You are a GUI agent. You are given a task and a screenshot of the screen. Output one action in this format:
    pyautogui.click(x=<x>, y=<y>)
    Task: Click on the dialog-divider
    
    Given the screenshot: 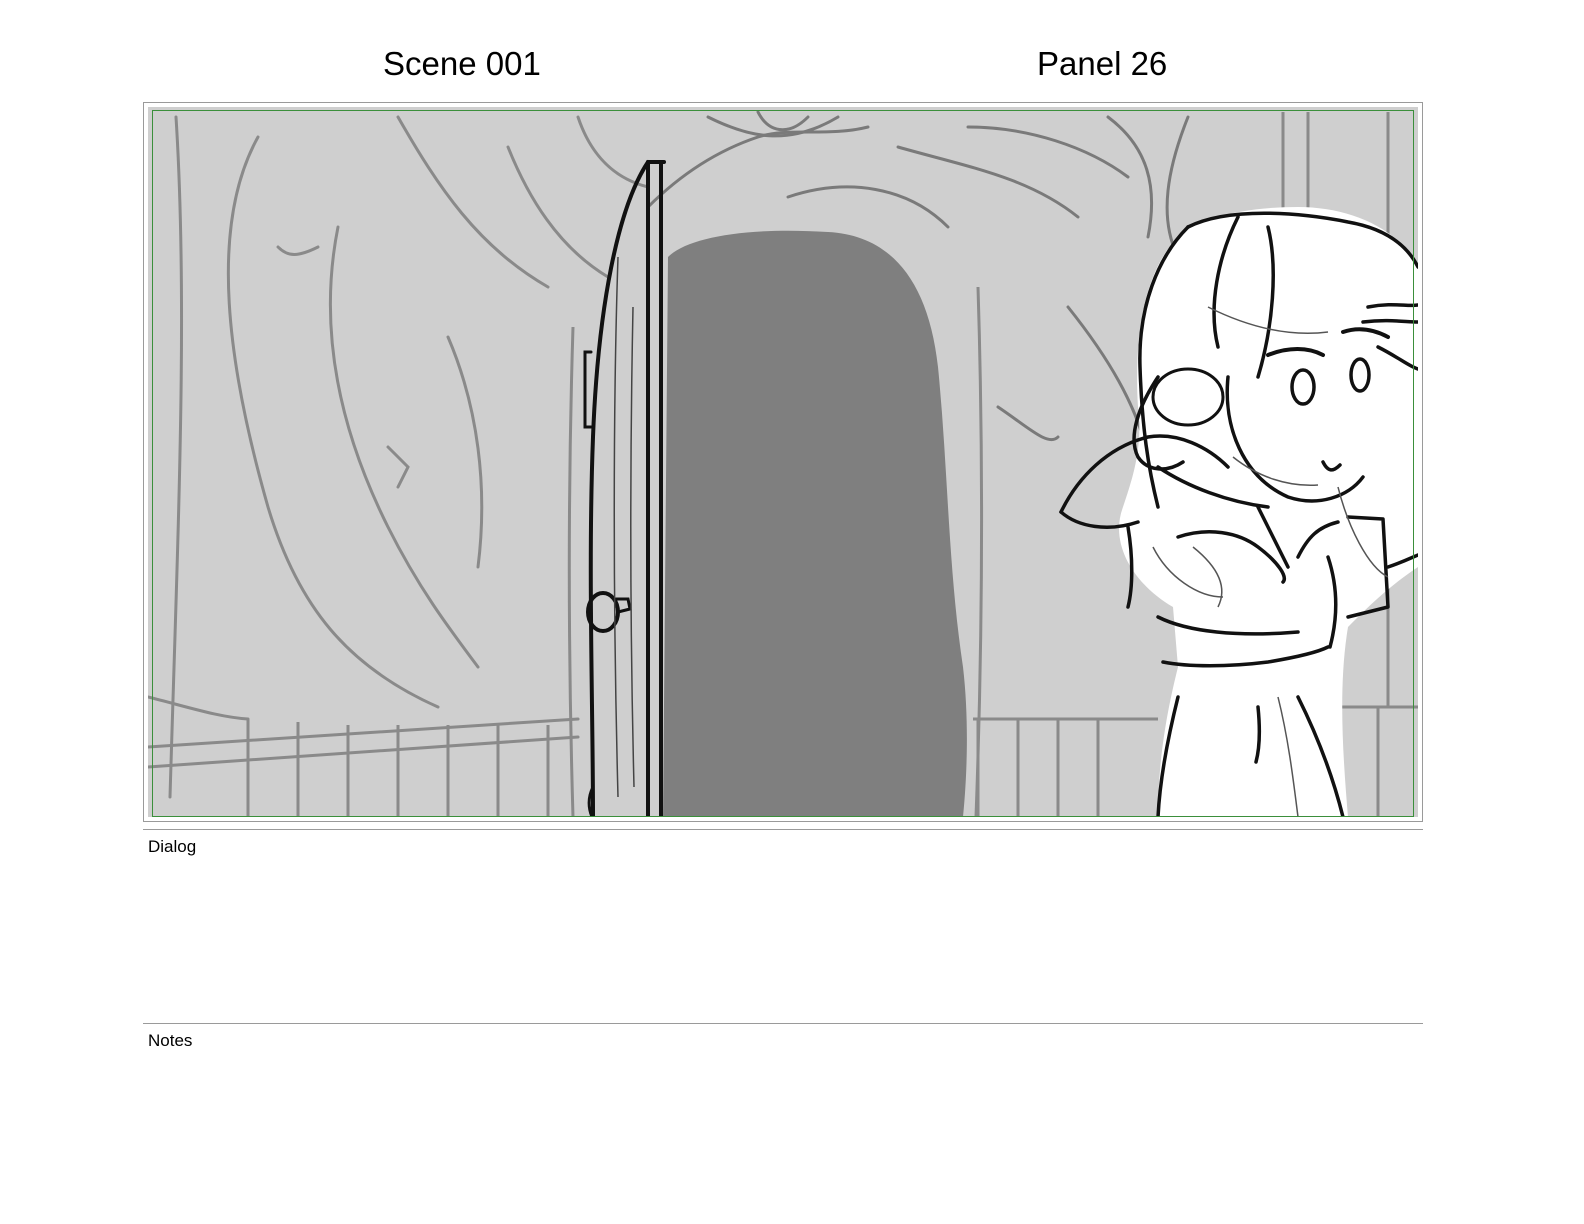 What is the action you would take?
    pyautogui.click(x=783, y=829)
    